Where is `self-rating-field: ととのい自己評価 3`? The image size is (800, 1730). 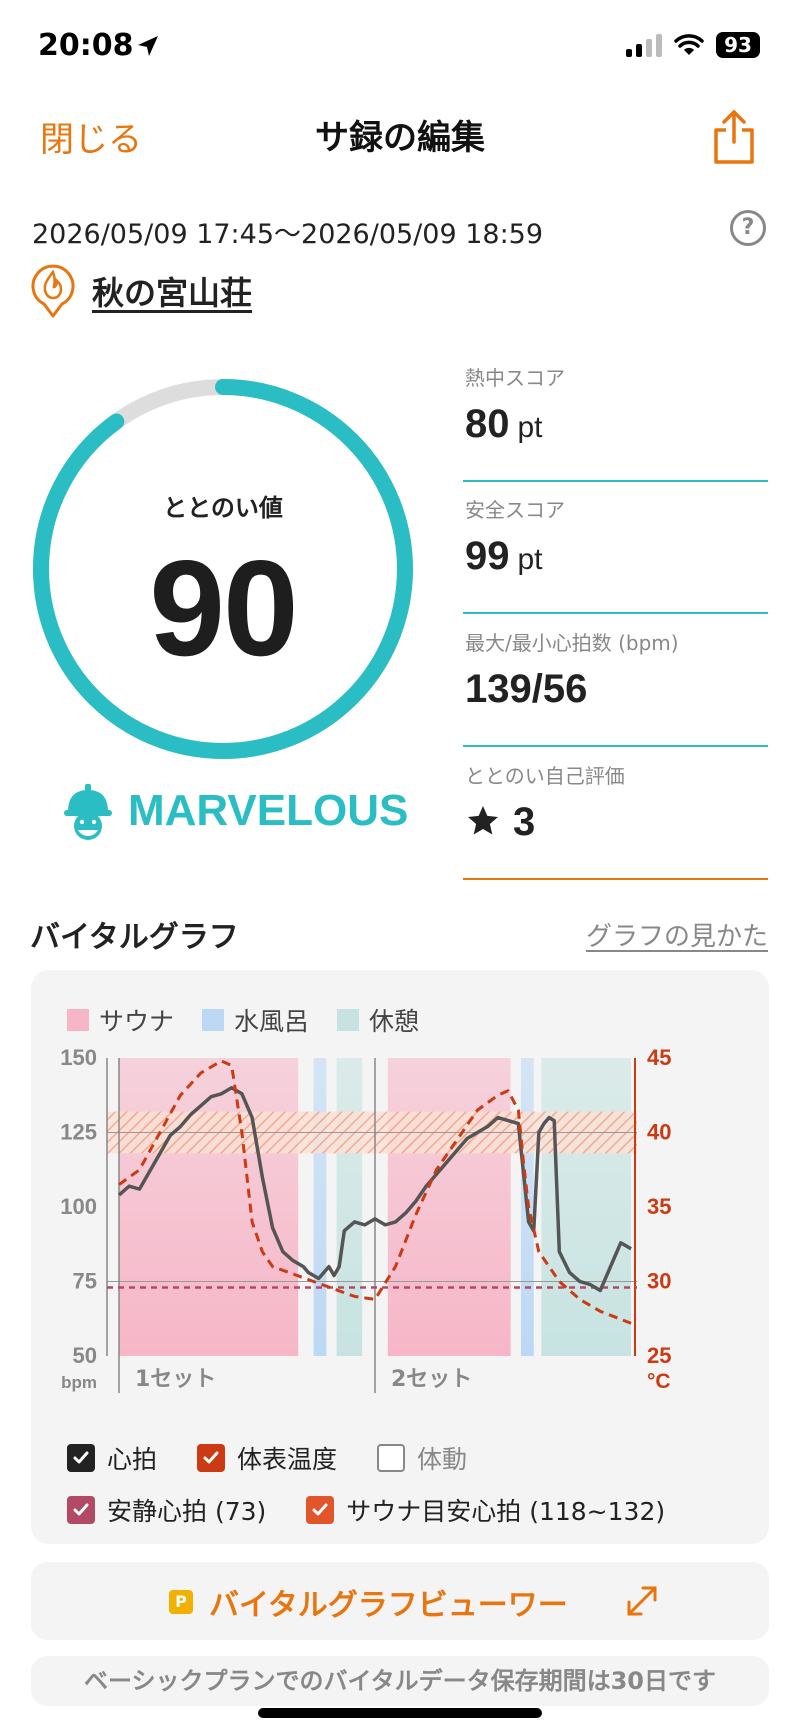 self-rating-field: ととのい自己評価 3 is located at coordinates (615, 820).